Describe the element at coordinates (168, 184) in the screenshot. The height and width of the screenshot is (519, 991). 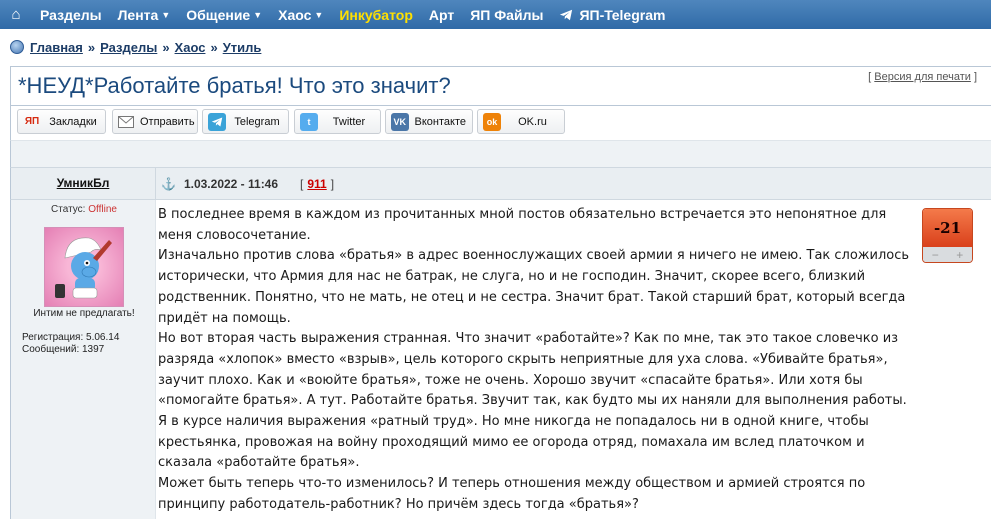
I see `anchor-icon: ⚓` at that location.